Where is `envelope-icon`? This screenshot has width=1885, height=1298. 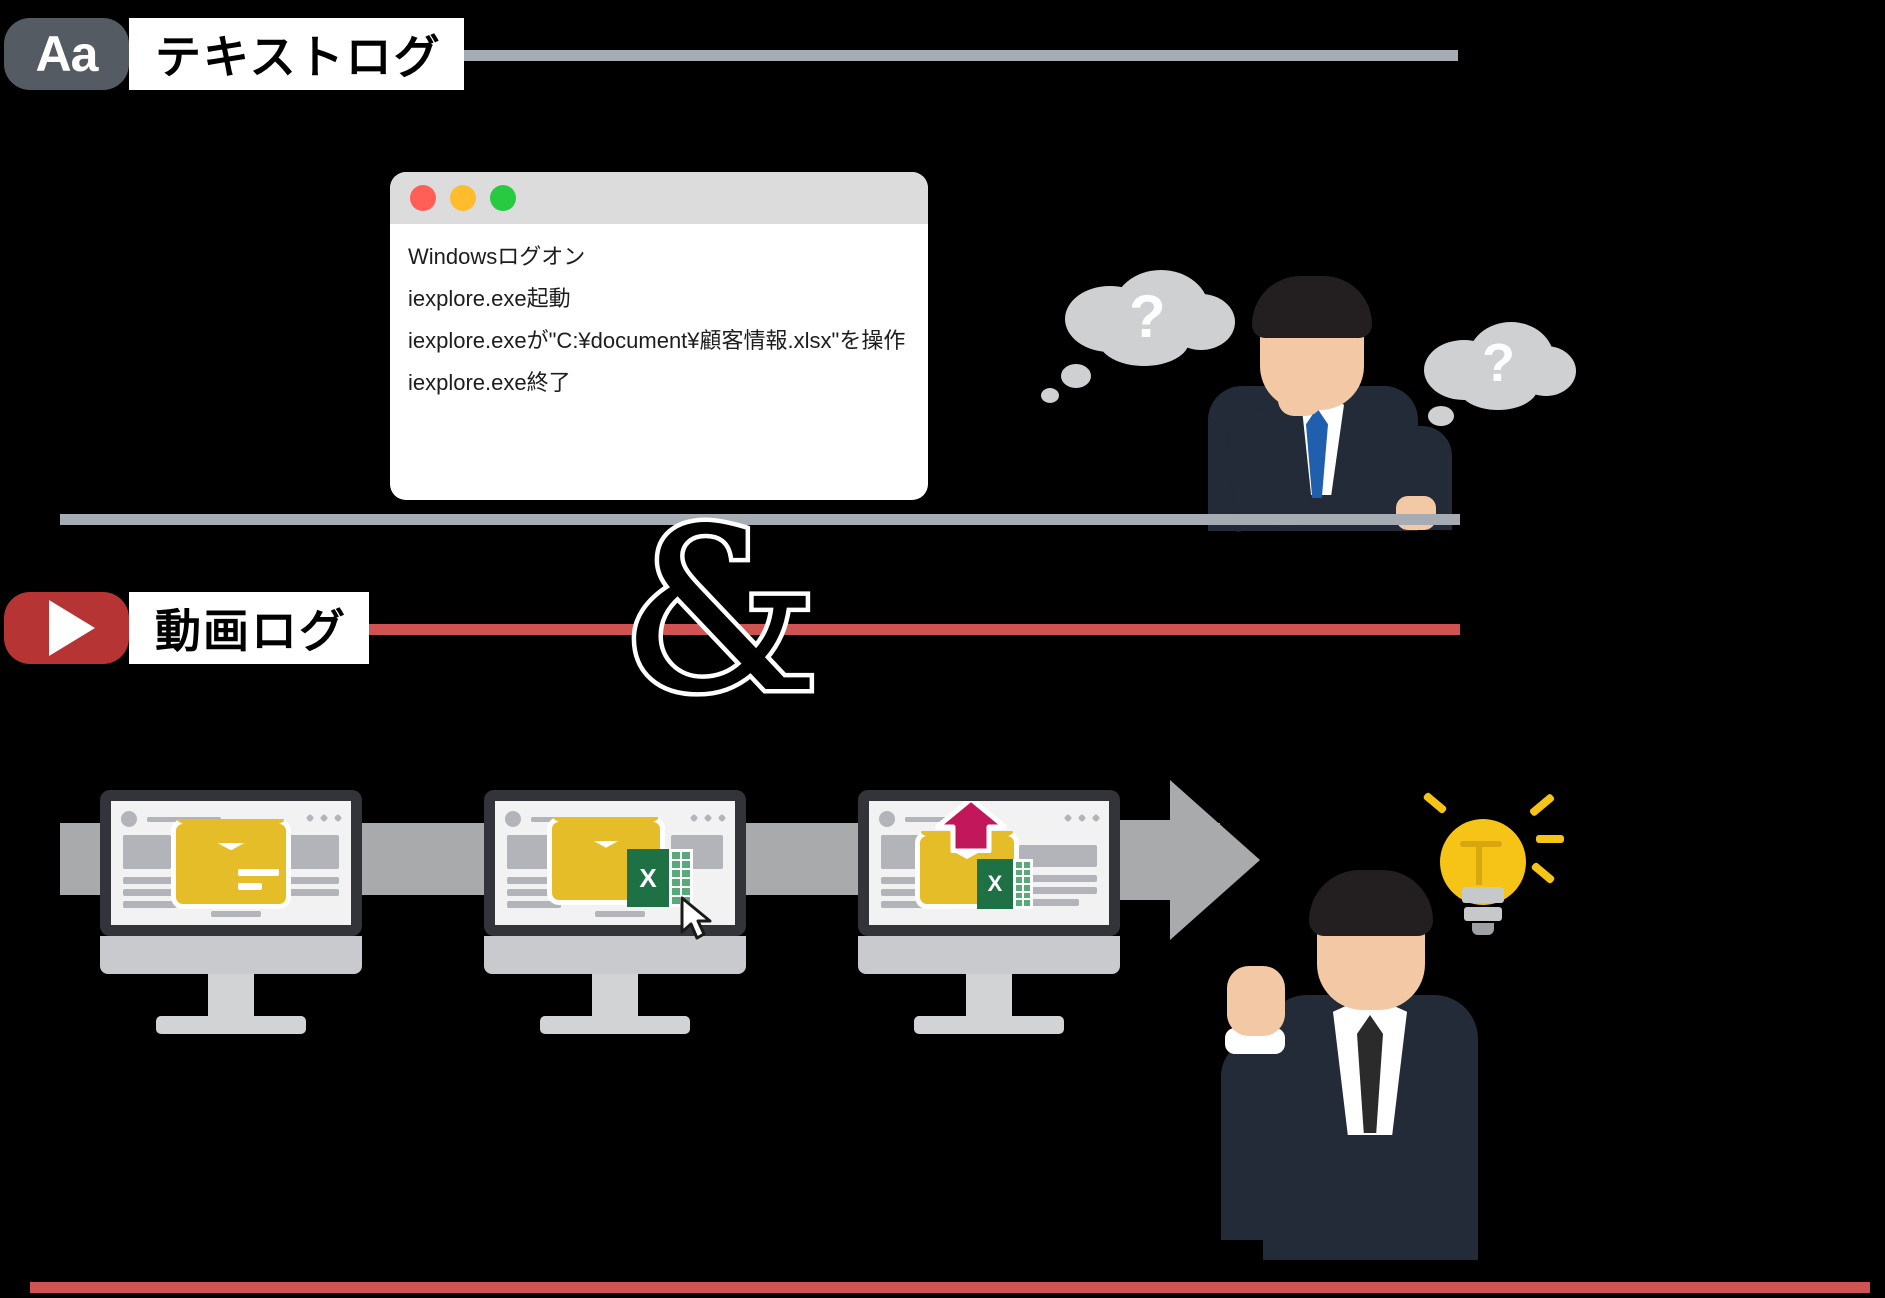
envelope-icon is located at coordinates (231, 864).